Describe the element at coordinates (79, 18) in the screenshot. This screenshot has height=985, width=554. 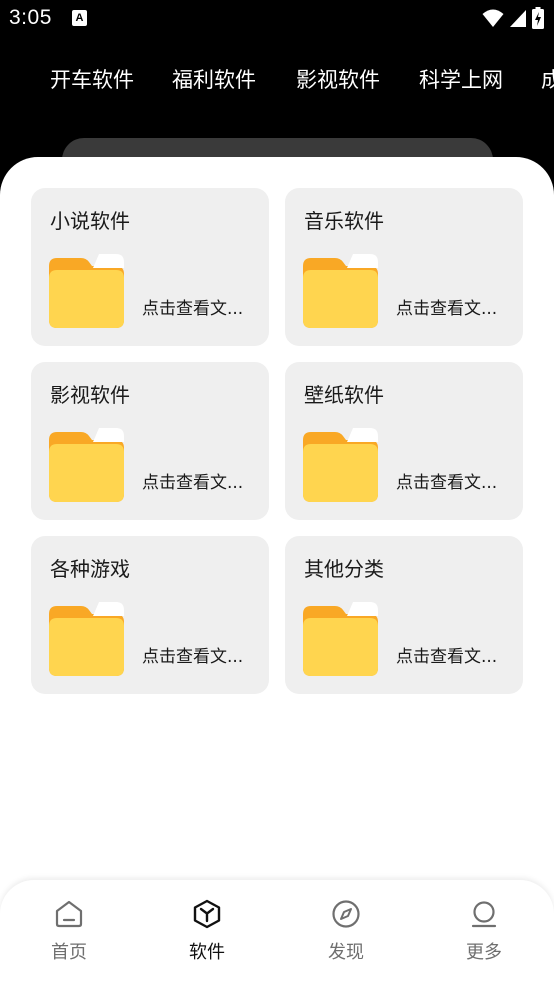
I see `a-letter-icon: A` at that location.